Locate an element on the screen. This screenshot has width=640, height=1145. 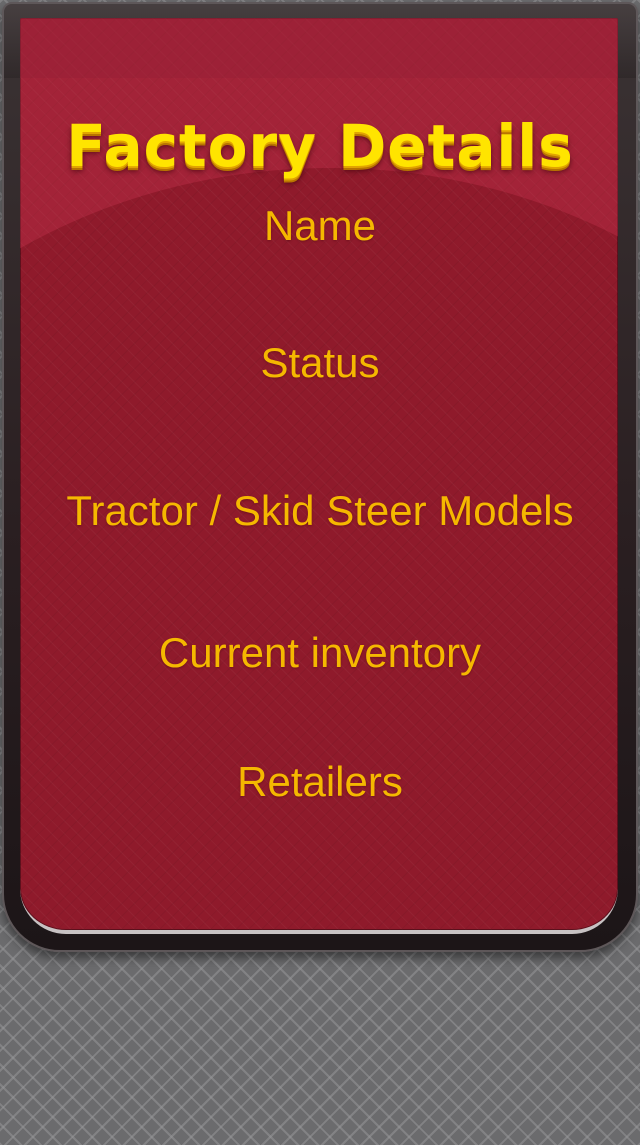
menu-item-tractor-skid-steer-models: Tractor / Skid Steer Models is located at coordinates (320, 511).